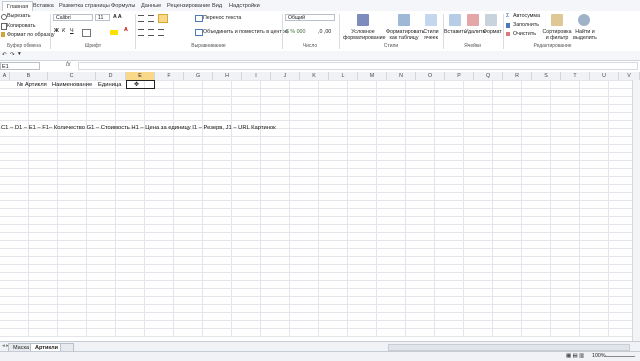 The image size is (640, 361). Describe the element at coordinates (141, 18) in the screenshot. I see `align-top-icon` at that location.